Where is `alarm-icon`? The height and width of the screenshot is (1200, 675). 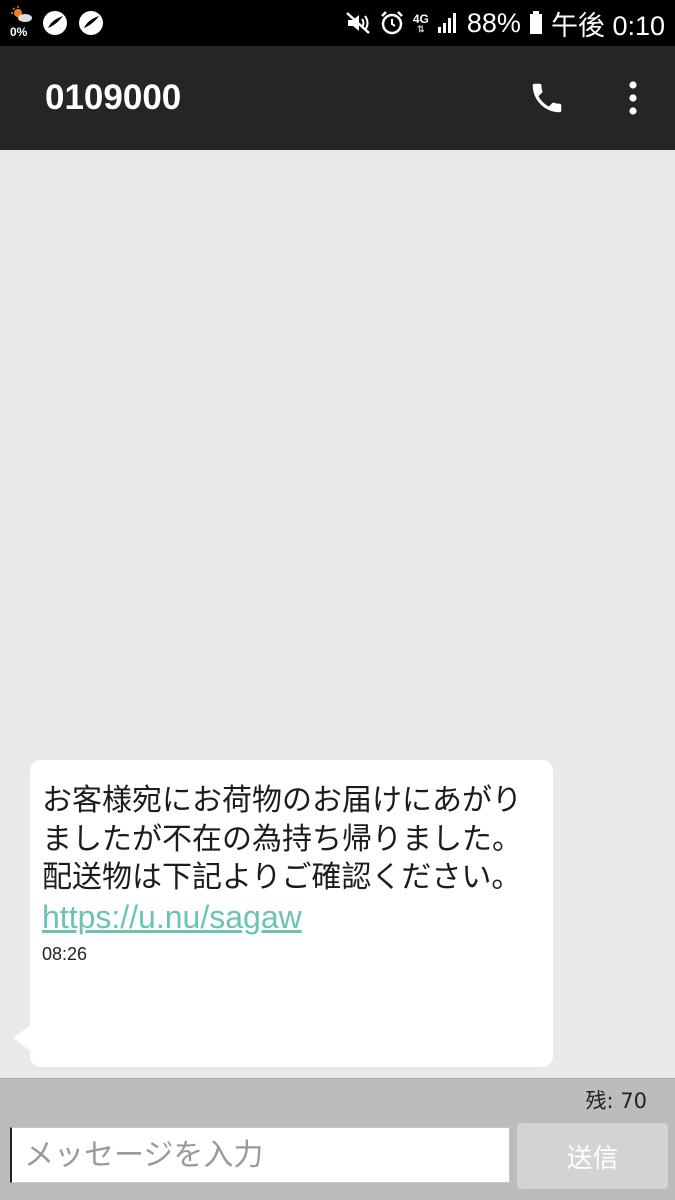 alarm-icon is located at coordinates (391, 23).